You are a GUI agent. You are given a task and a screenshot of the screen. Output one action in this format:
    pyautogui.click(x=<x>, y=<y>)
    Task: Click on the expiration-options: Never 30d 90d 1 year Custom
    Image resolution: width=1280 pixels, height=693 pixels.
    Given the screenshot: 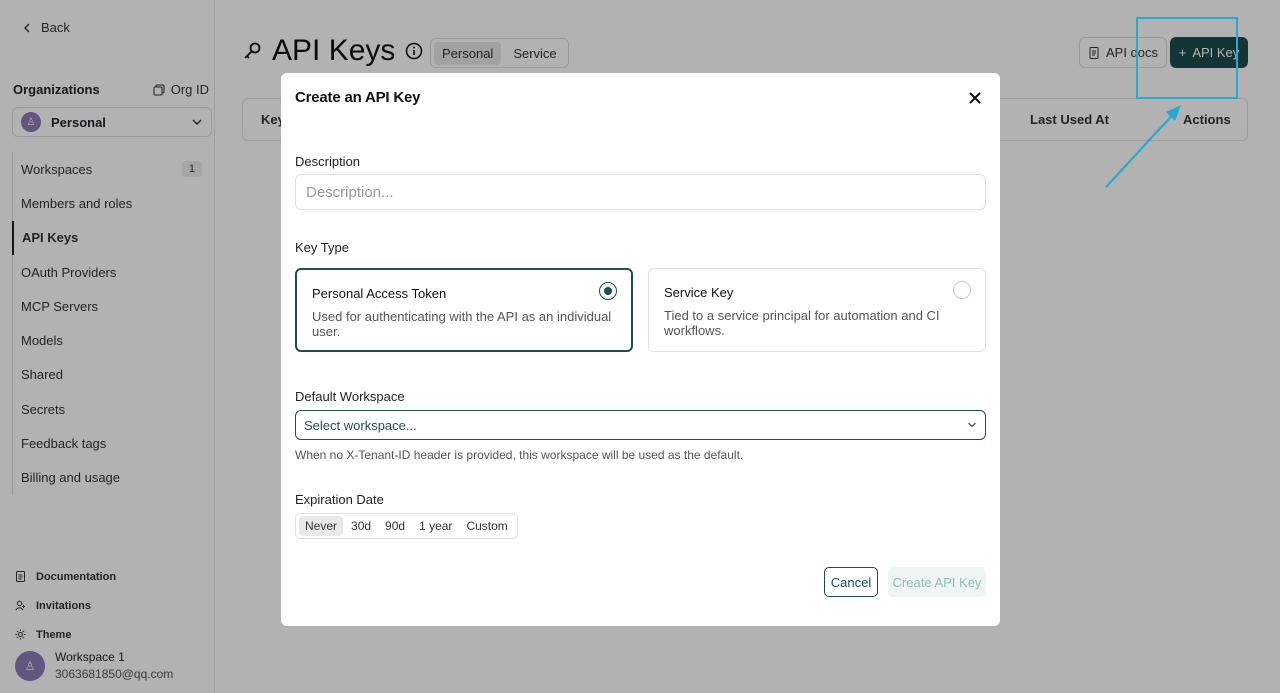 What is the action you would take?
    pyautogui.click(x=406, y=526)
    